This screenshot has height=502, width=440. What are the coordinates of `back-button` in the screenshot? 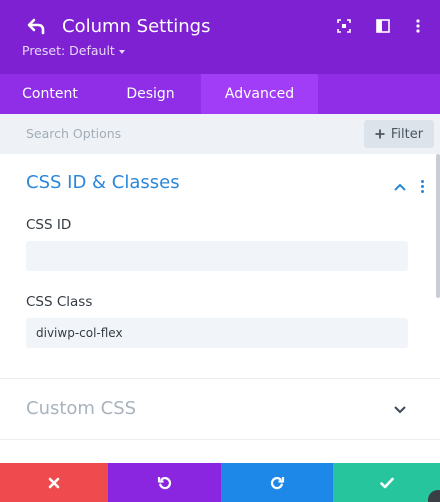 It's located at (37, 27).